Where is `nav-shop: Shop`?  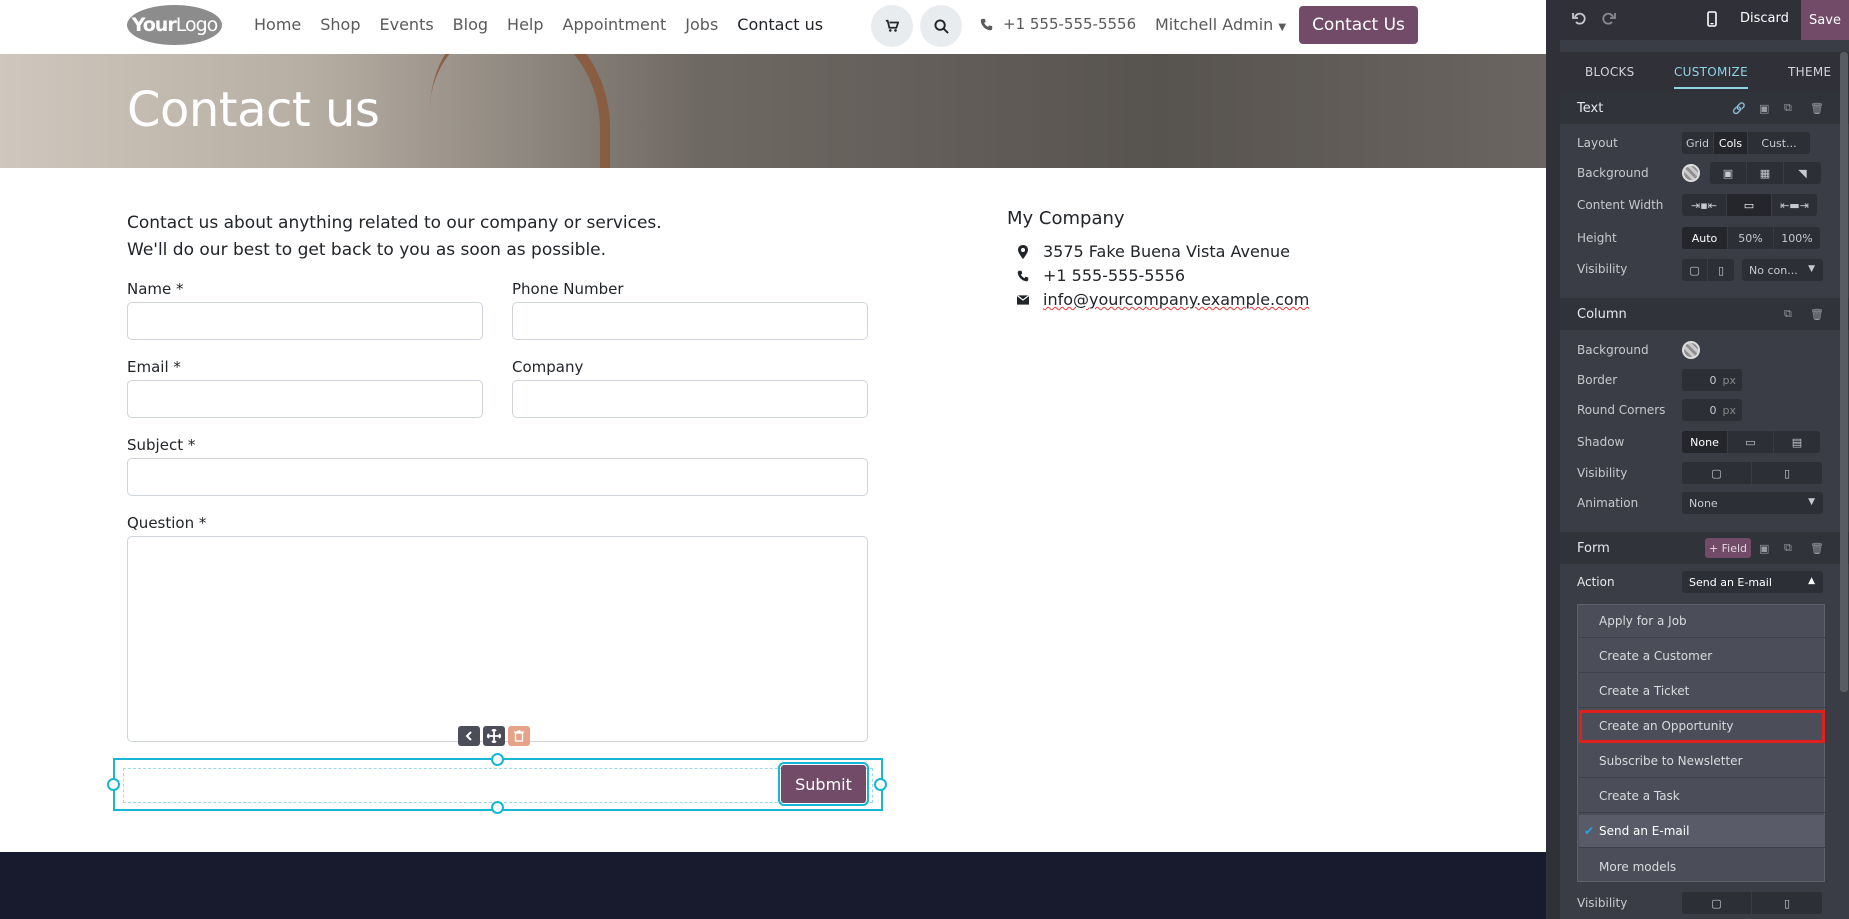
nav-shop: Shop is located at coordinates (340, 24).